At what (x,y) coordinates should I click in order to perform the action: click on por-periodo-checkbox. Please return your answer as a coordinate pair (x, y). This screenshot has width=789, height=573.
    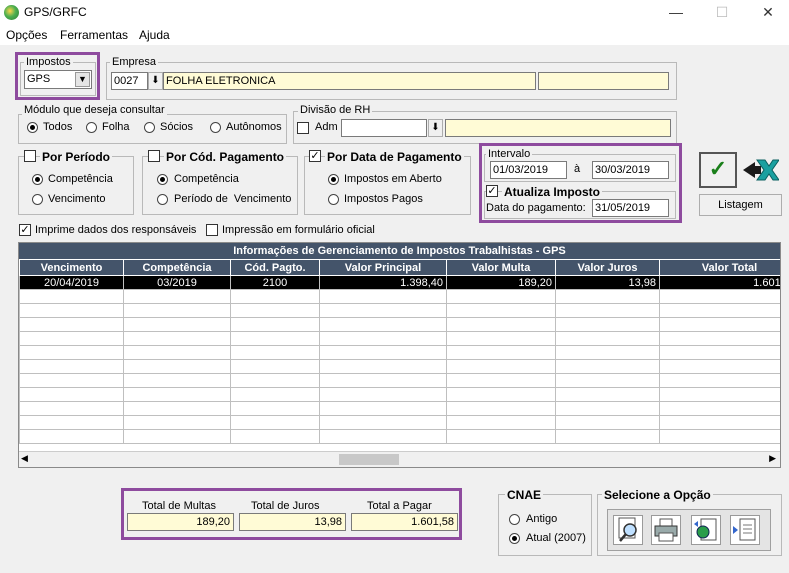
    Looking at the image, I should click on (30, 156).